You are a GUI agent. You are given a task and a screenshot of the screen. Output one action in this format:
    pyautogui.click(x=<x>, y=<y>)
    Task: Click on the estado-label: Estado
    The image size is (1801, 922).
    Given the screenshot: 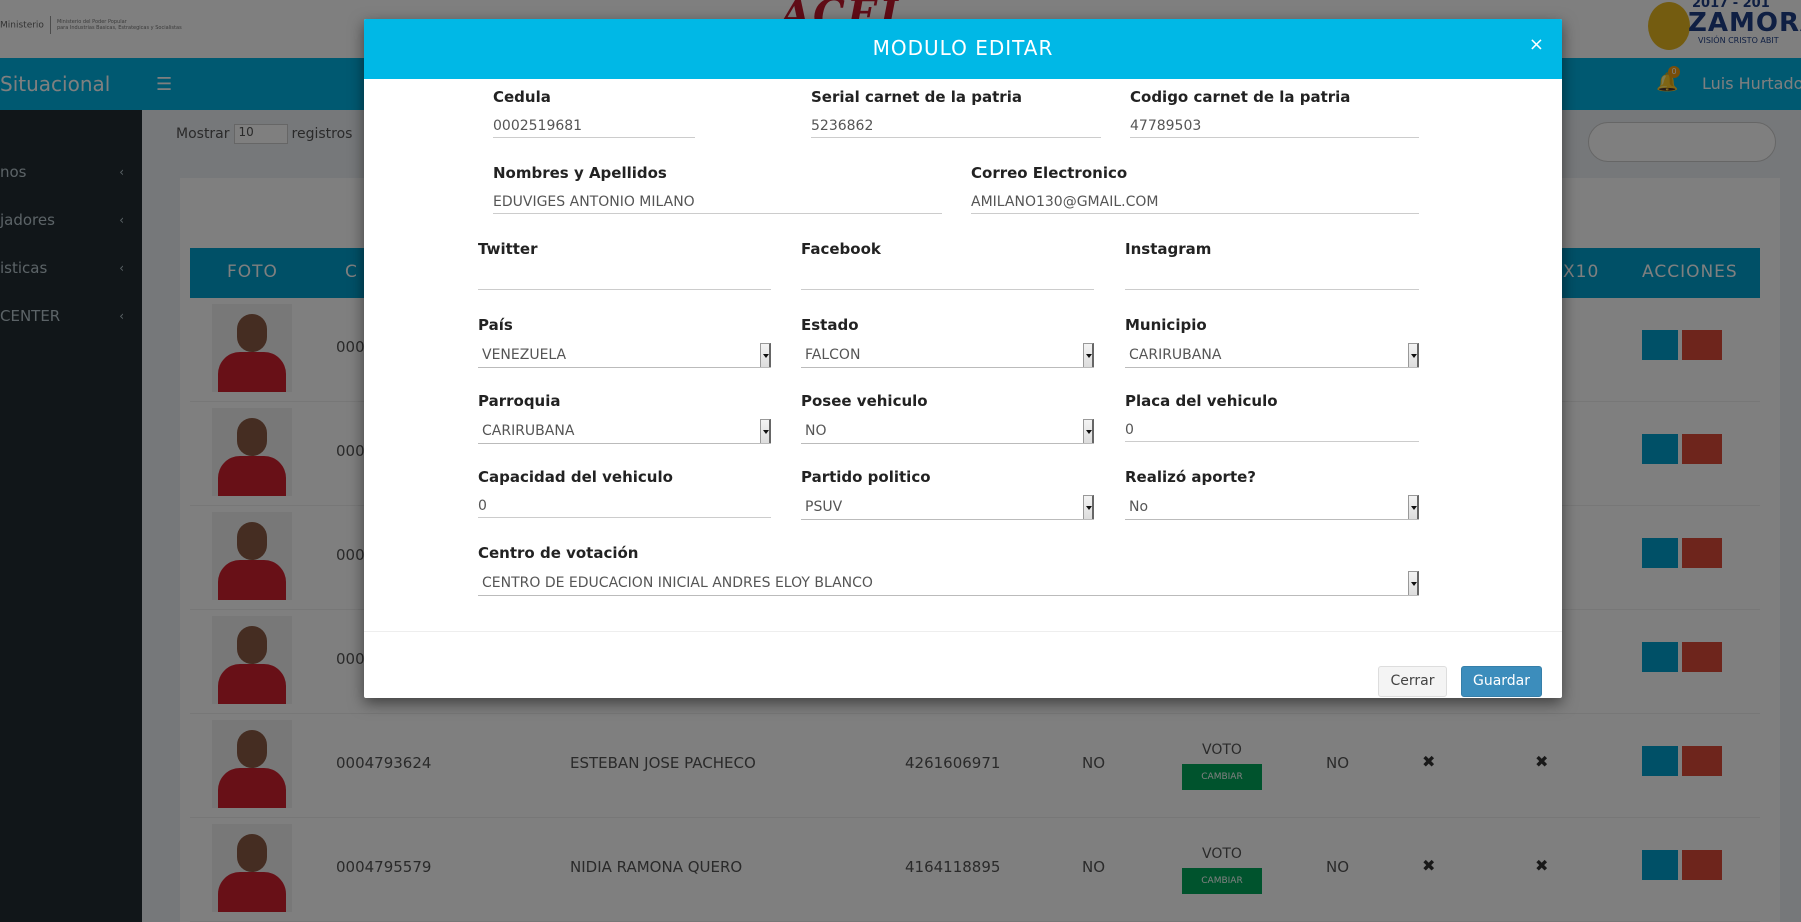 What is the action you would take?
    pyautogui.click(x=830, y=325)
    